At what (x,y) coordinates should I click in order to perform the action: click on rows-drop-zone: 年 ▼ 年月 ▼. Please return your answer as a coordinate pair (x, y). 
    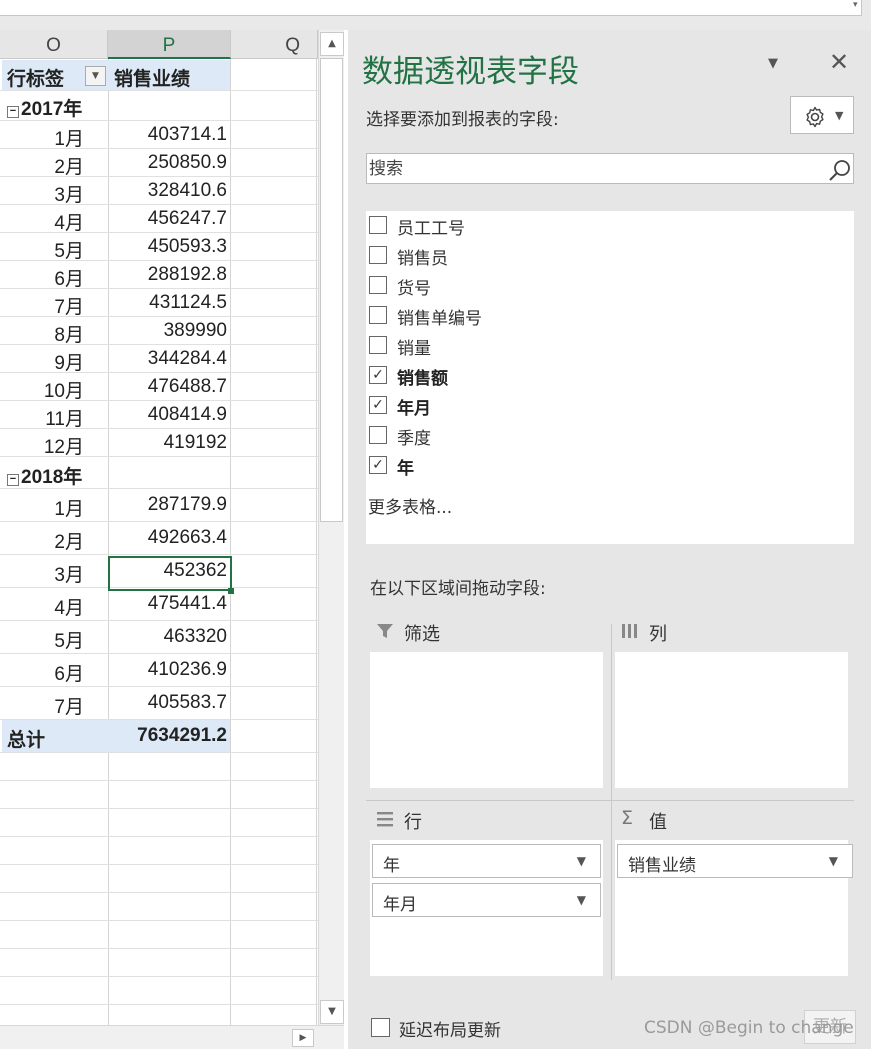
    Looking at the image, I should click on (486, 908).